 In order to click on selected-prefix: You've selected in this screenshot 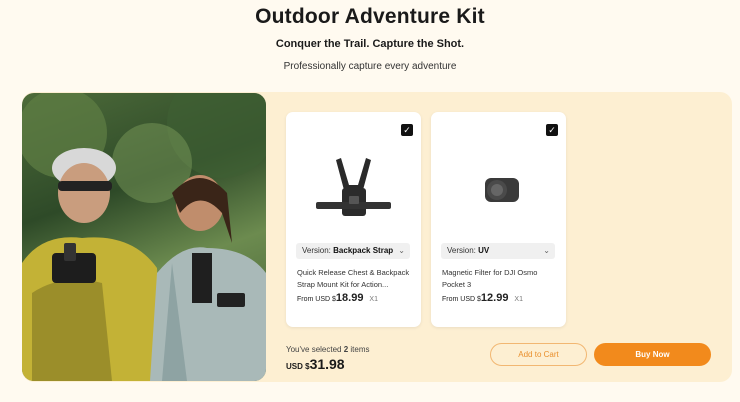, I will do `click(315, 349)`.